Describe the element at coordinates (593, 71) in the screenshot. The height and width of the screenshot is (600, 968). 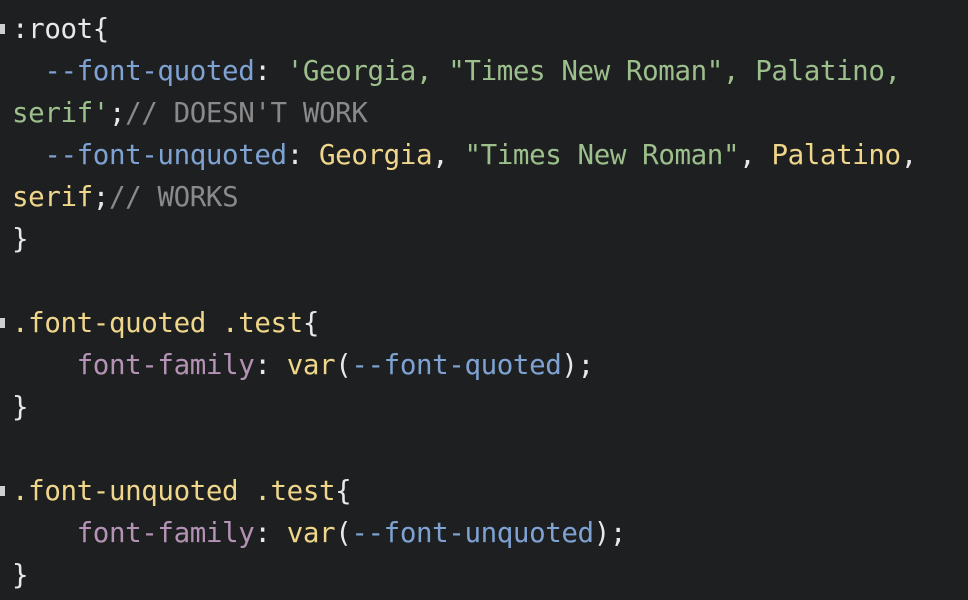
I see `quoted-string-value: 'Georgia, "Times New Roman", Palatino,` at that location.